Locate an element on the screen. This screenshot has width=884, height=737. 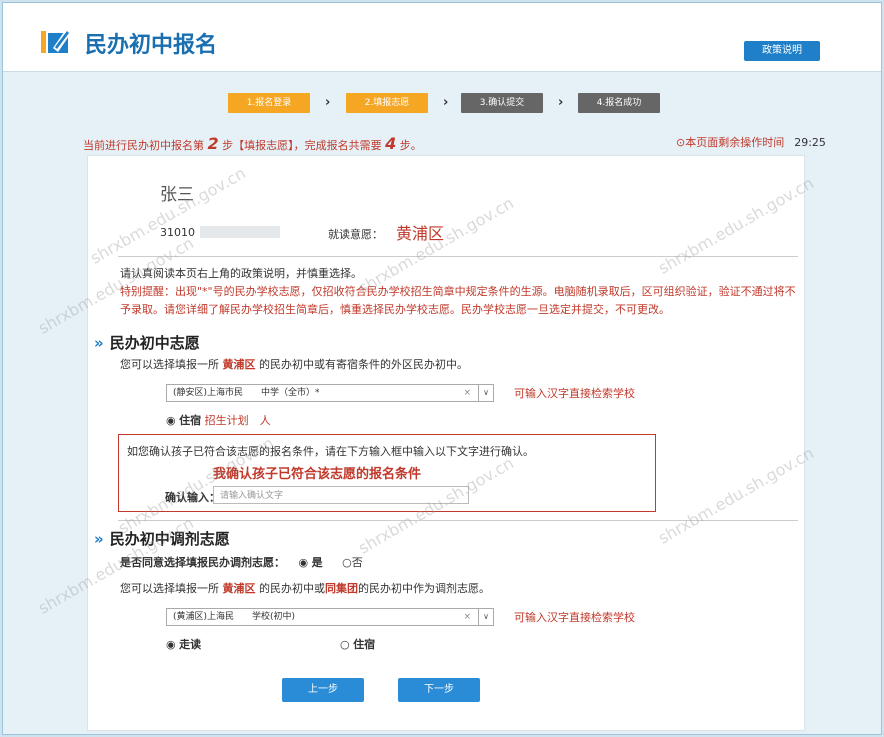
school-select-primary: (静安区)上海市民 中学（全市）* × ∨ is located at coordinates (330, 393).